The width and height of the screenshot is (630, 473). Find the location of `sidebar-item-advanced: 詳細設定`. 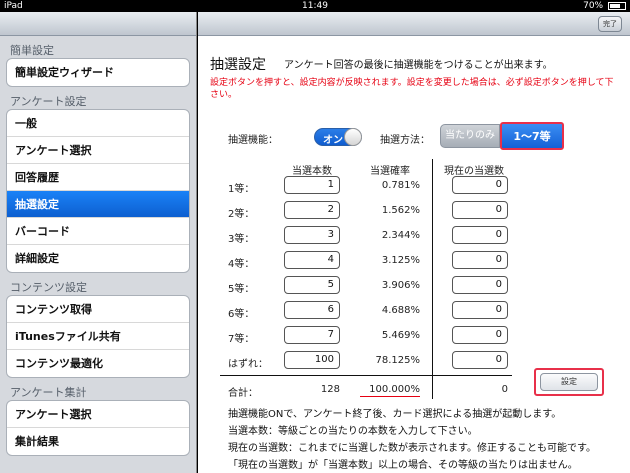

sidebar-item-advanced: 詳細設定 is located at coordinates (98, 258).